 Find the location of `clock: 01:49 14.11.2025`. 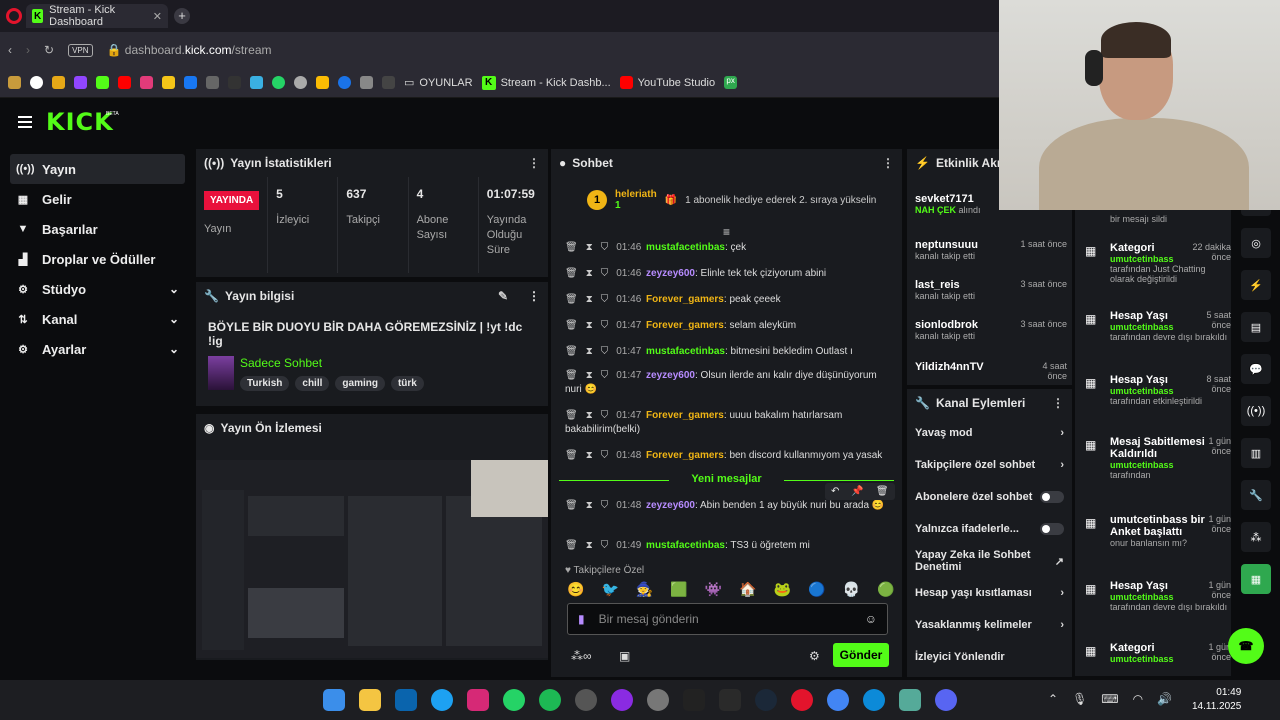

clock: 01:49 14.11.2025 is located at coordinates (1216, 700).